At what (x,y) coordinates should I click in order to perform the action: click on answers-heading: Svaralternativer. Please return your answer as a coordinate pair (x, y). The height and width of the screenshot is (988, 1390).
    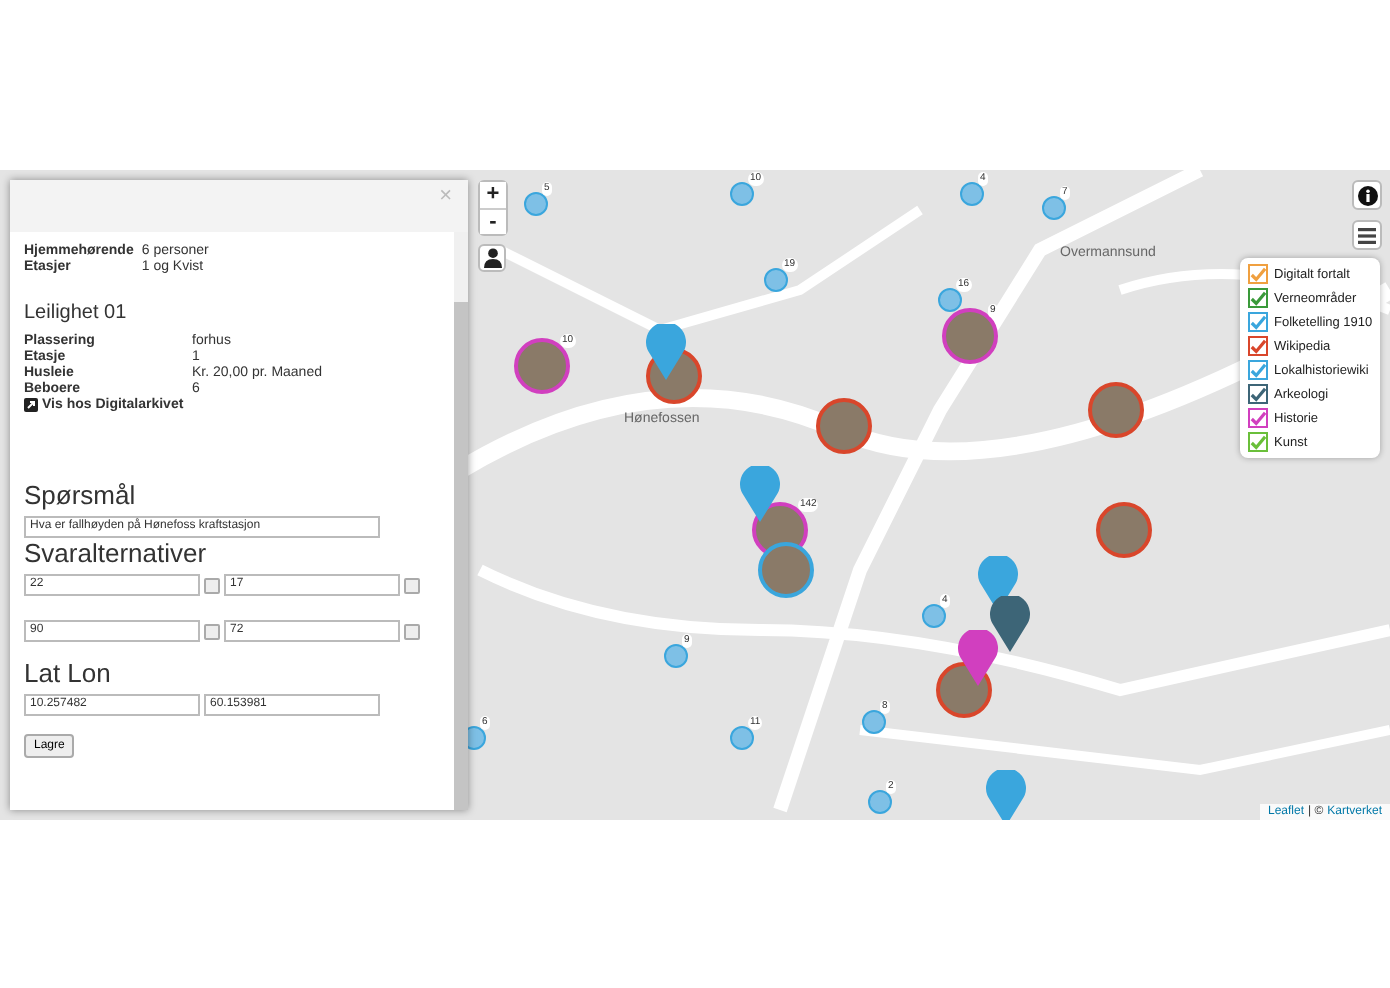
    Looking at the image, I should click on (116, 553).